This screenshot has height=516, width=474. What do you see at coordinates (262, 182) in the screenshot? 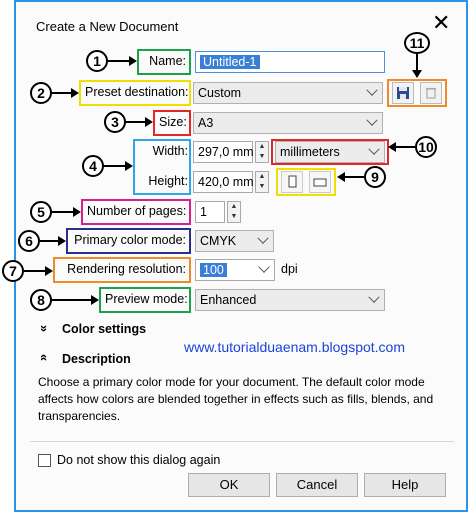
I see `height-stepper: ▲ ▼` at bounding box center [262, 182].